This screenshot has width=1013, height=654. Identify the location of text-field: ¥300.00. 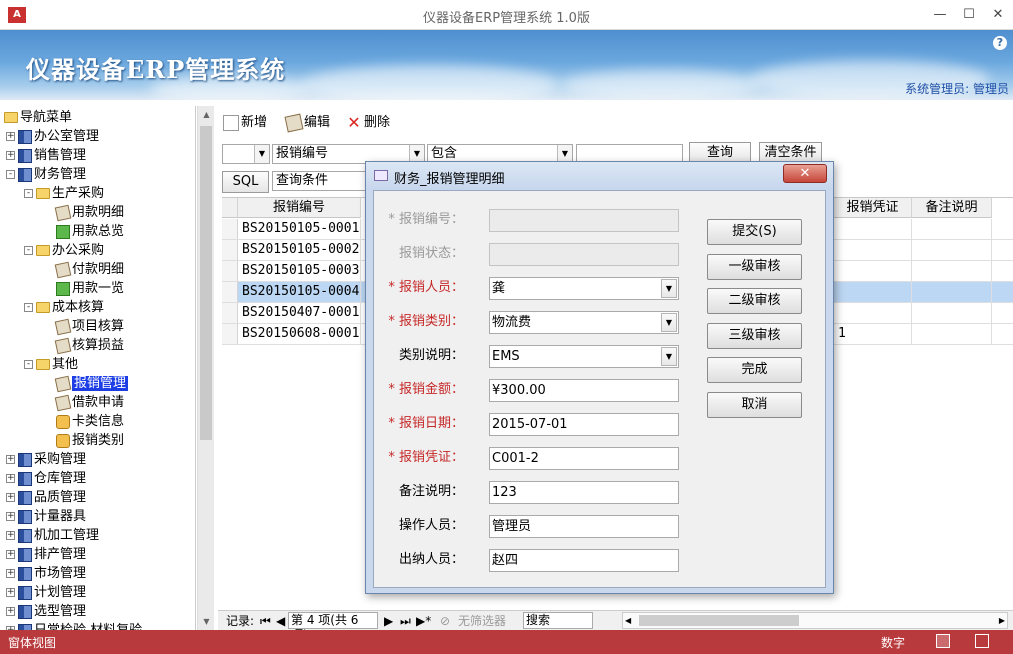
(584, 390).